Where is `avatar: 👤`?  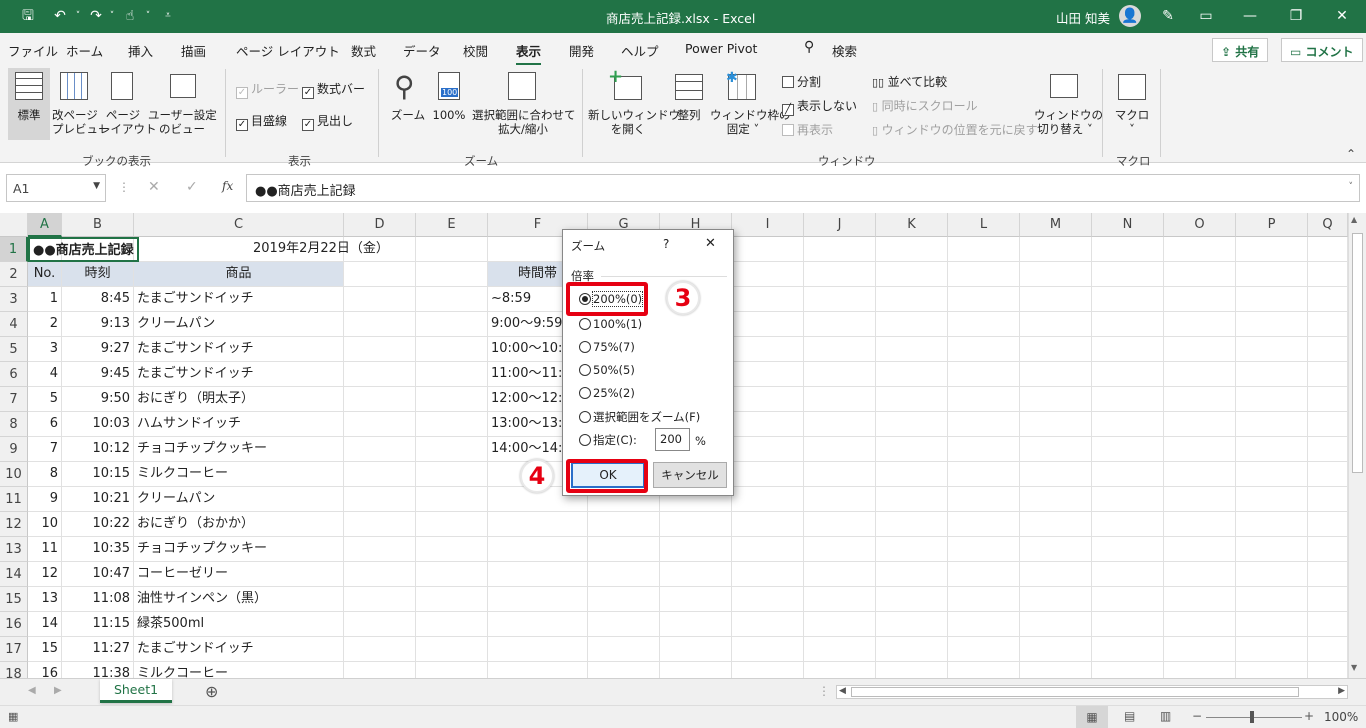
avatar: 👤 is located at coordinates (1130, 16).